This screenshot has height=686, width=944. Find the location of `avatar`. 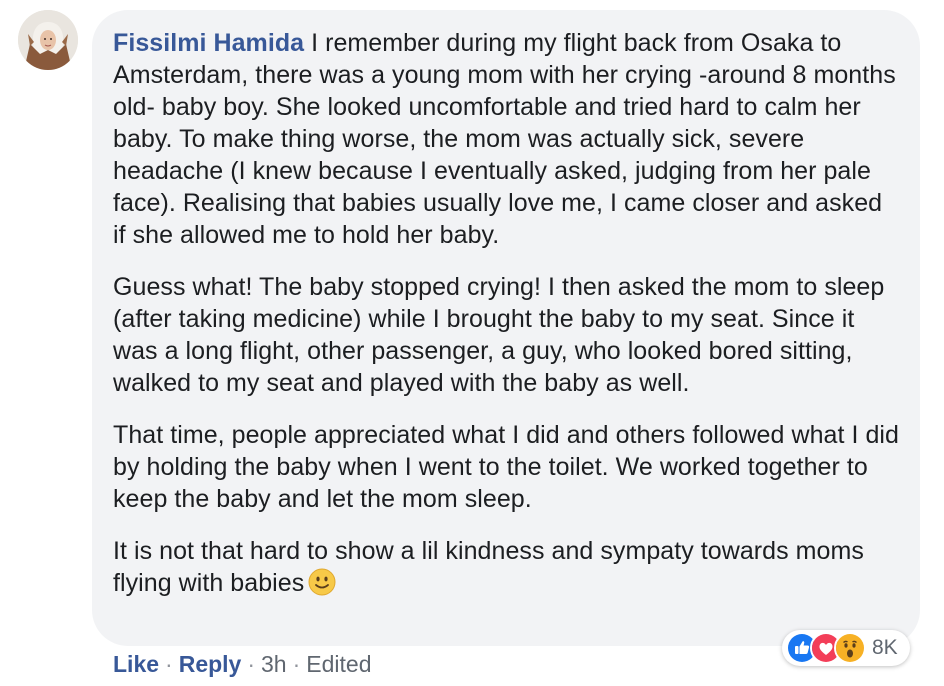

avatar is located at coordinates (48, 40).